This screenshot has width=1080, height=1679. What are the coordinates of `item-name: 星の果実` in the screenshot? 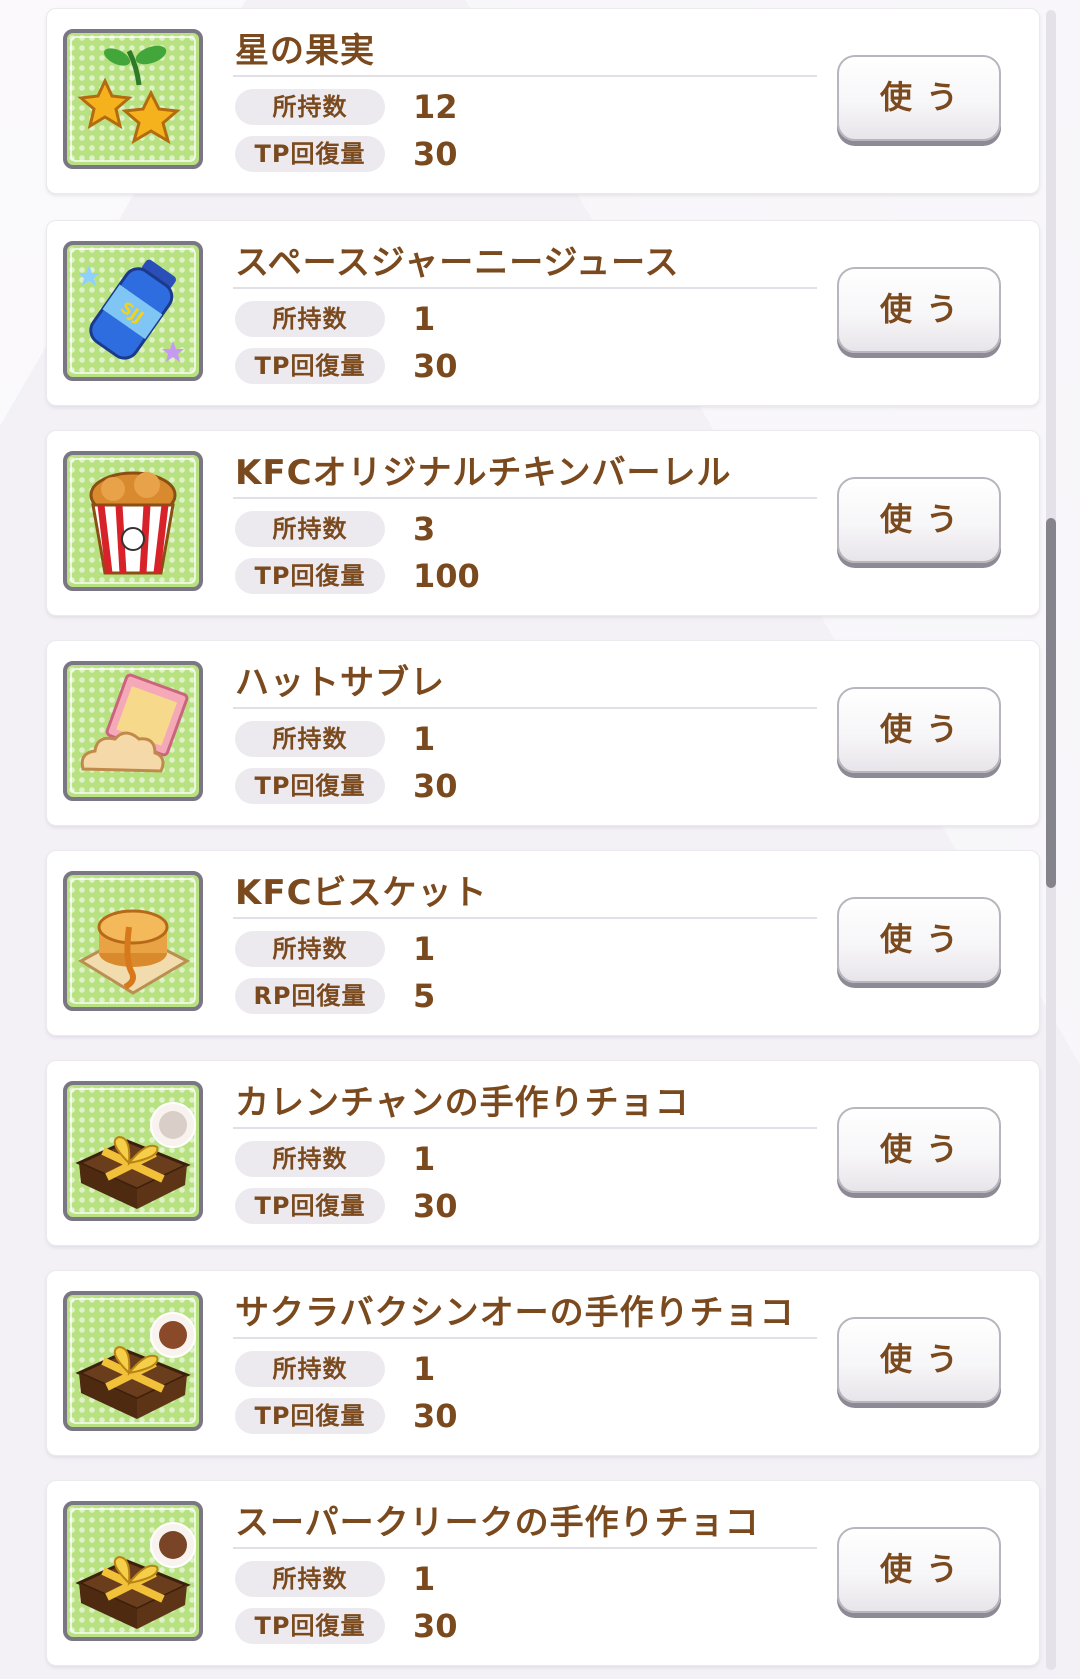 It's located at (305, 51).